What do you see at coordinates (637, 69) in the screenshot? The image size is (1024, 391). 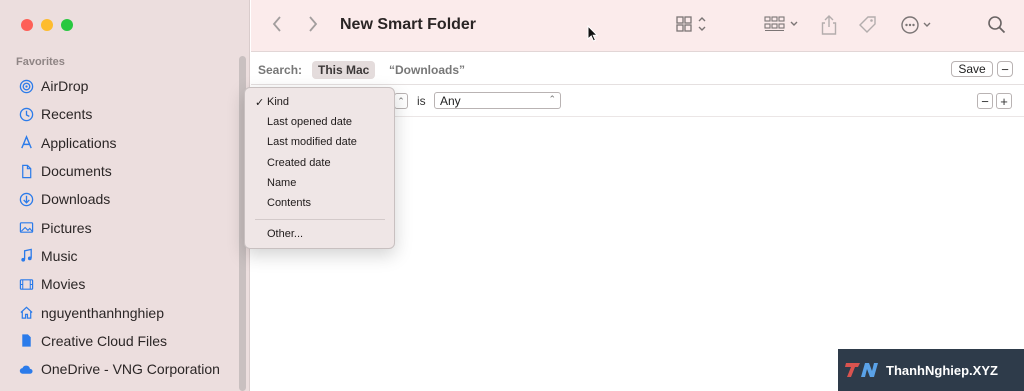 I see `search-scope-bar: Search: This Mac “Downloads” Save −` at bounding box center [637, 69].